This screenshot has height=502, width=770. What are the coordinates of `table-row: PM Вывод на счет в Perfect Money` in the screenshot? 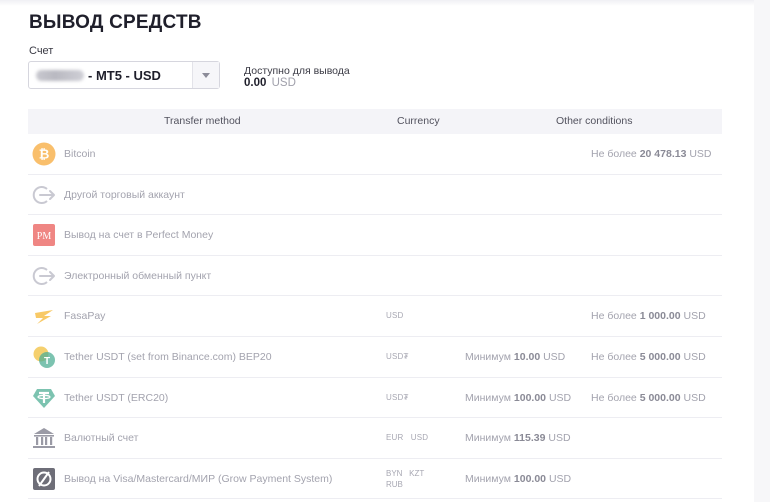 It's located at (375, 235).